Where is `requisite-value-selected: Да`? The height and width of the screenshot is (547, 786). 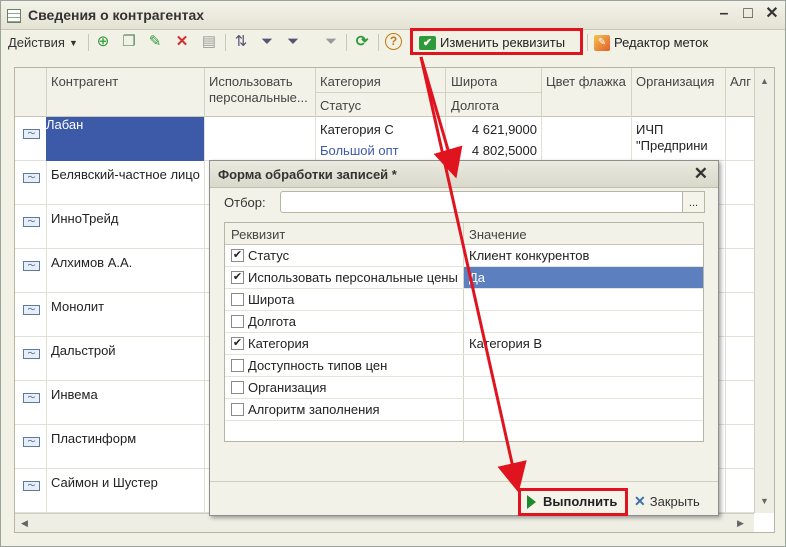
requisite-value-selected: Да is located at coordinates (583, 277).